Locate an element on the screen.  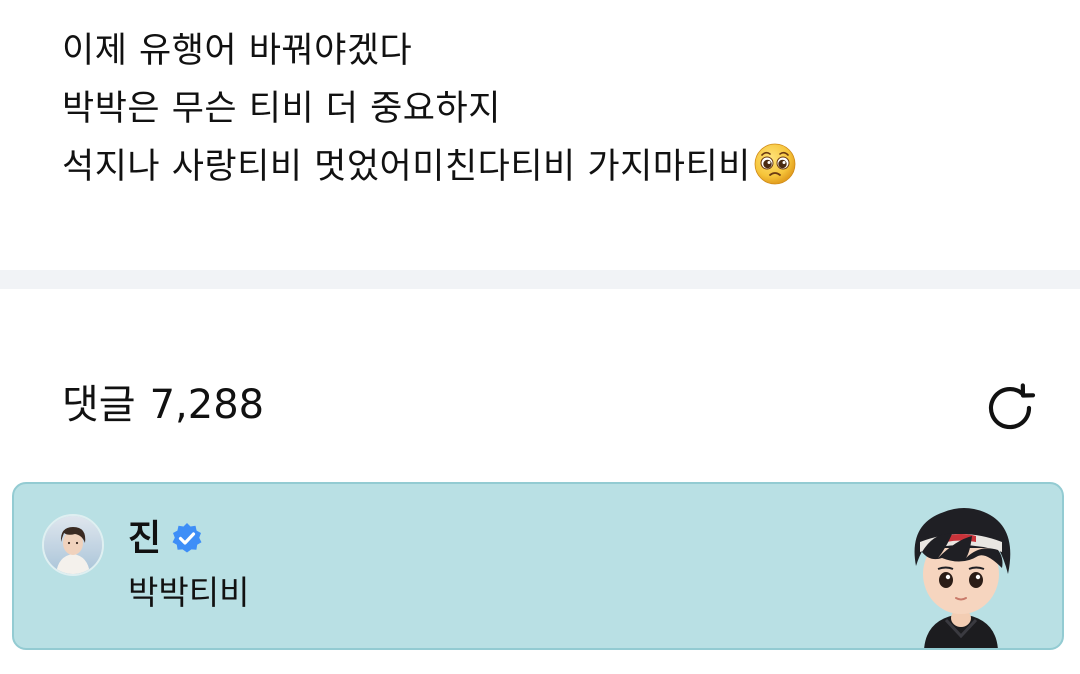
comments-title: 댓글 7,288 is located at coordinates (163, 405).